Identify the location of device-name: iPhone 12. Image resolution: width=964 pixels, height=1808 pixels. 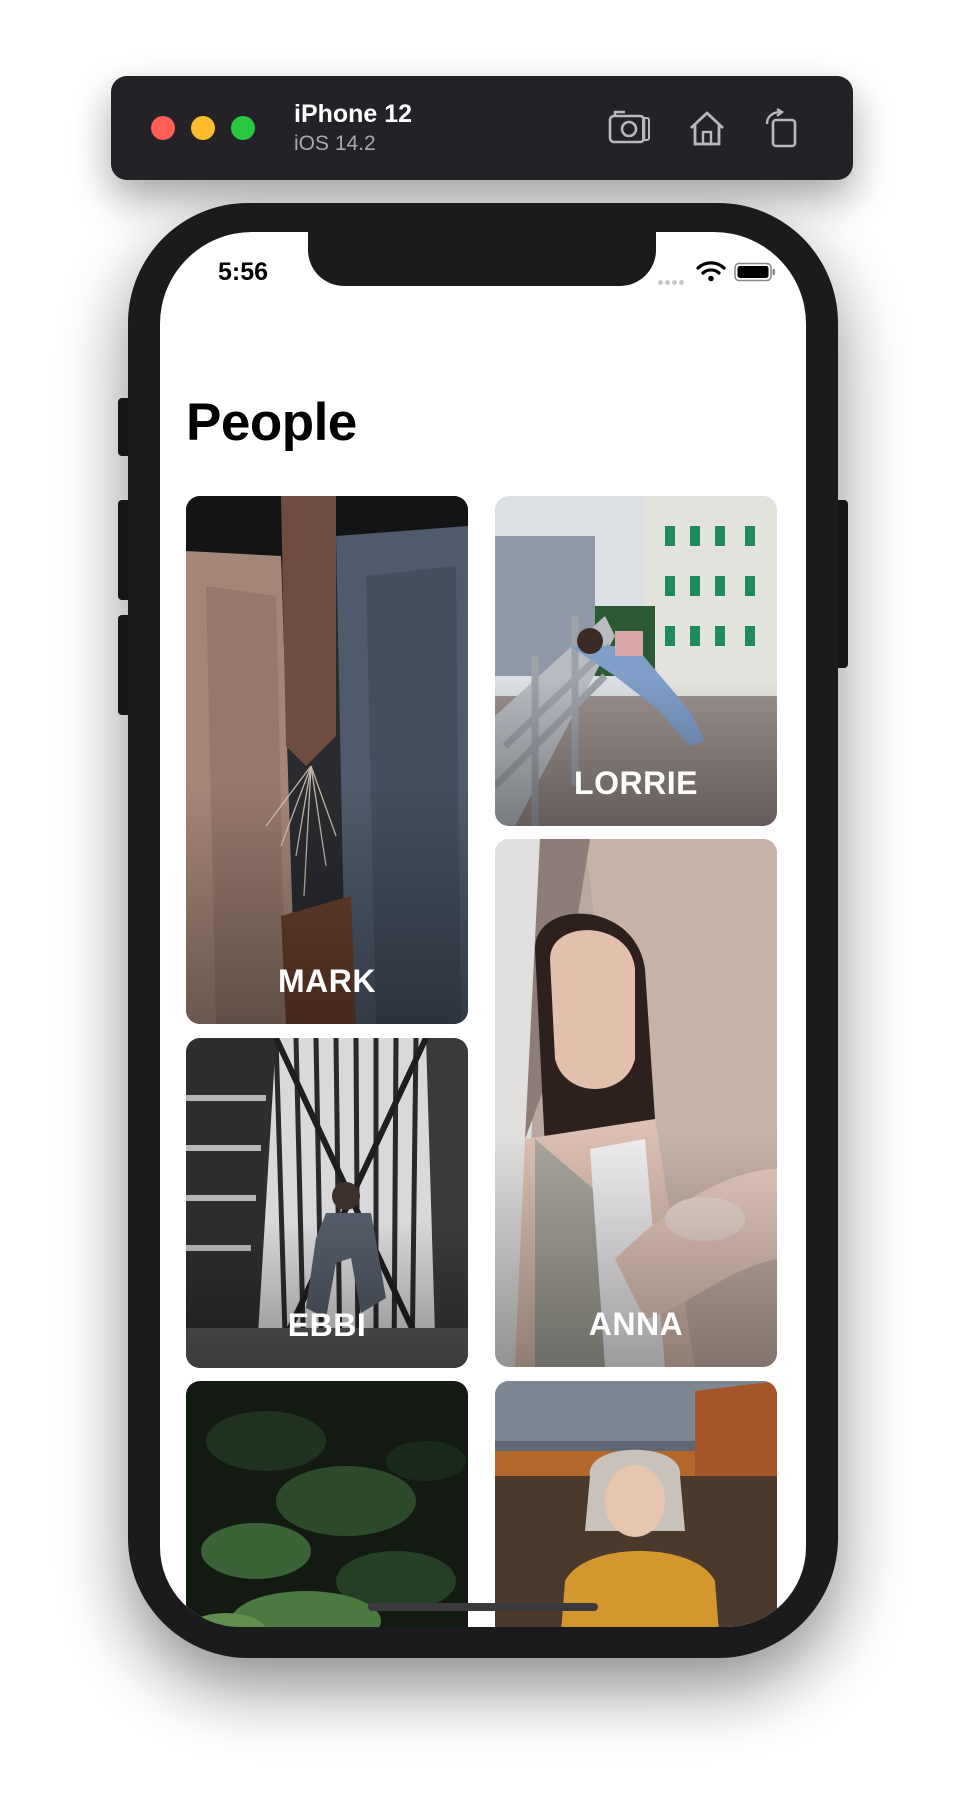
(353, 114).